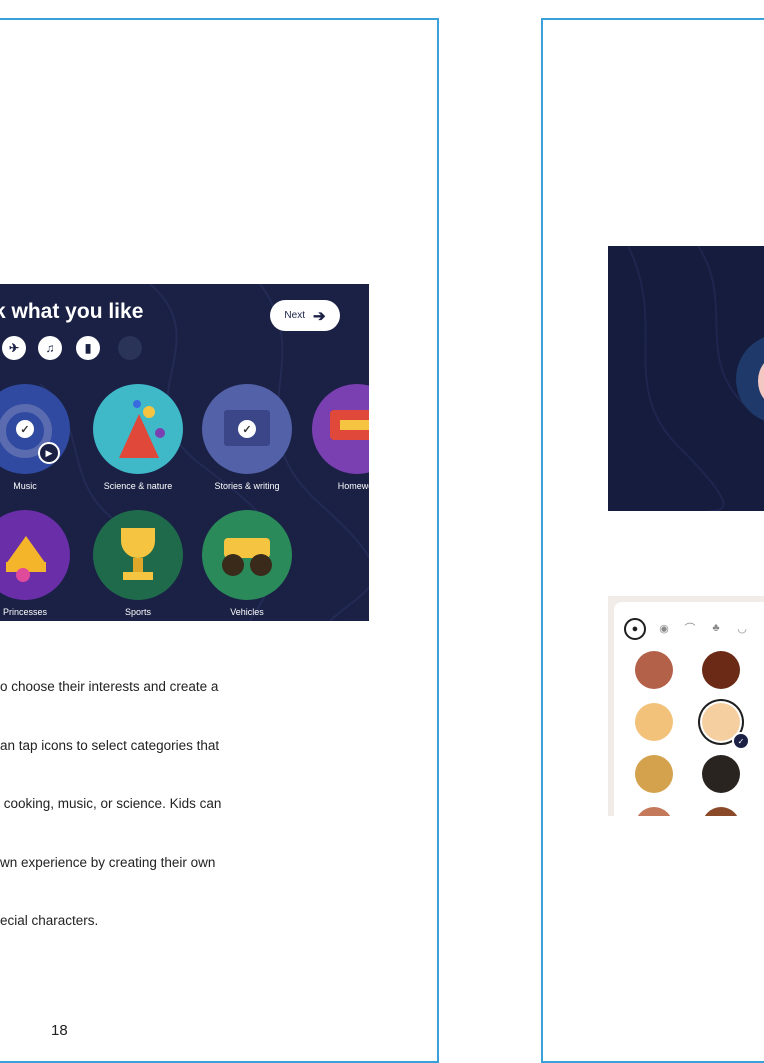 This screenshot has height=1063, width=764. Describe the element at coordinates (130, 348) in the screenshot. I see `placeholder-chip` at that location.